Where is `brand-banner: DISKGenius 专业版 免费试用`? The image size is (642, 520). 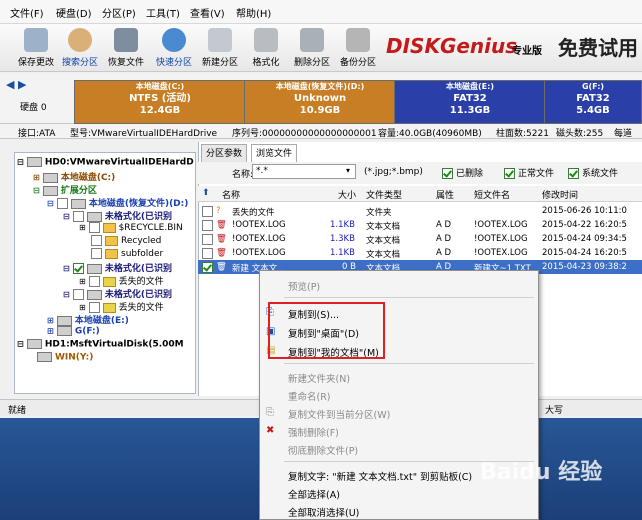
brand-banner: DISKGenius 专业版 免费试用 is located at coordinates (511, 48).